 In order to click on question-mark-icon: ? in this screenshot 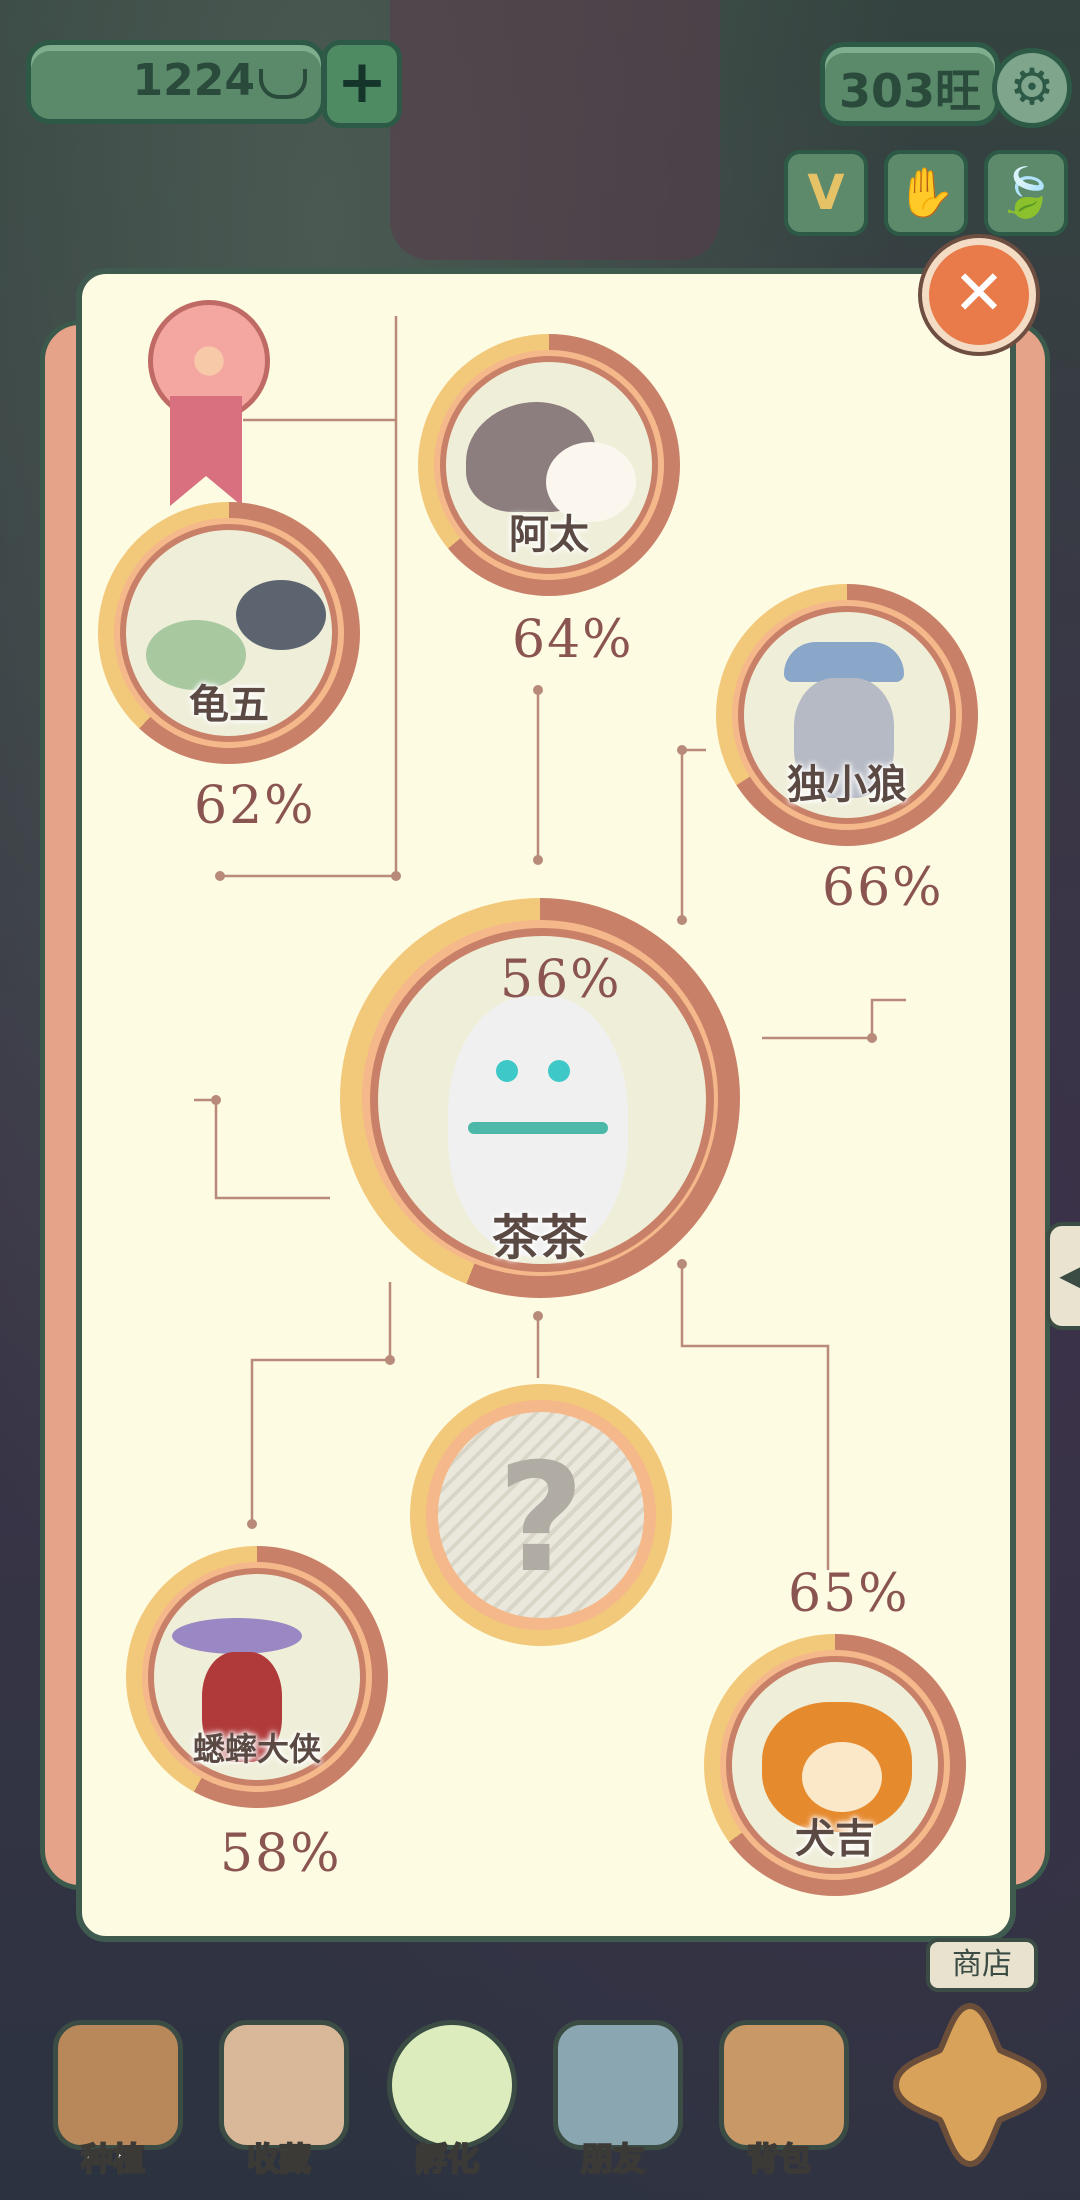, I will do `click(541, 1519)`.